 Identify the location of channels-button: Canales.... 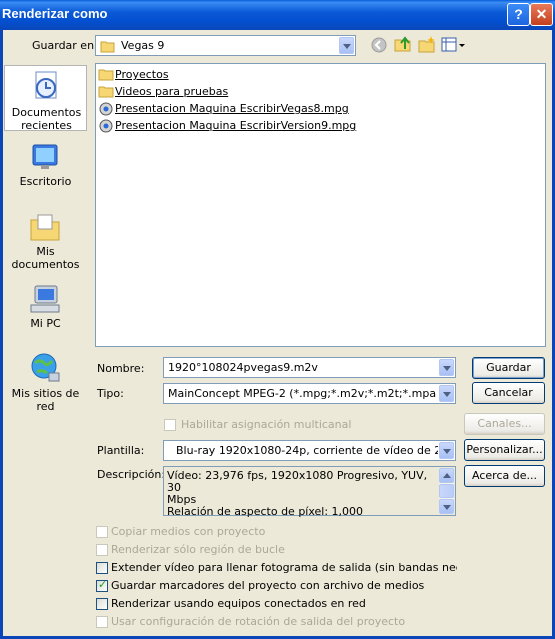
(504, 424).